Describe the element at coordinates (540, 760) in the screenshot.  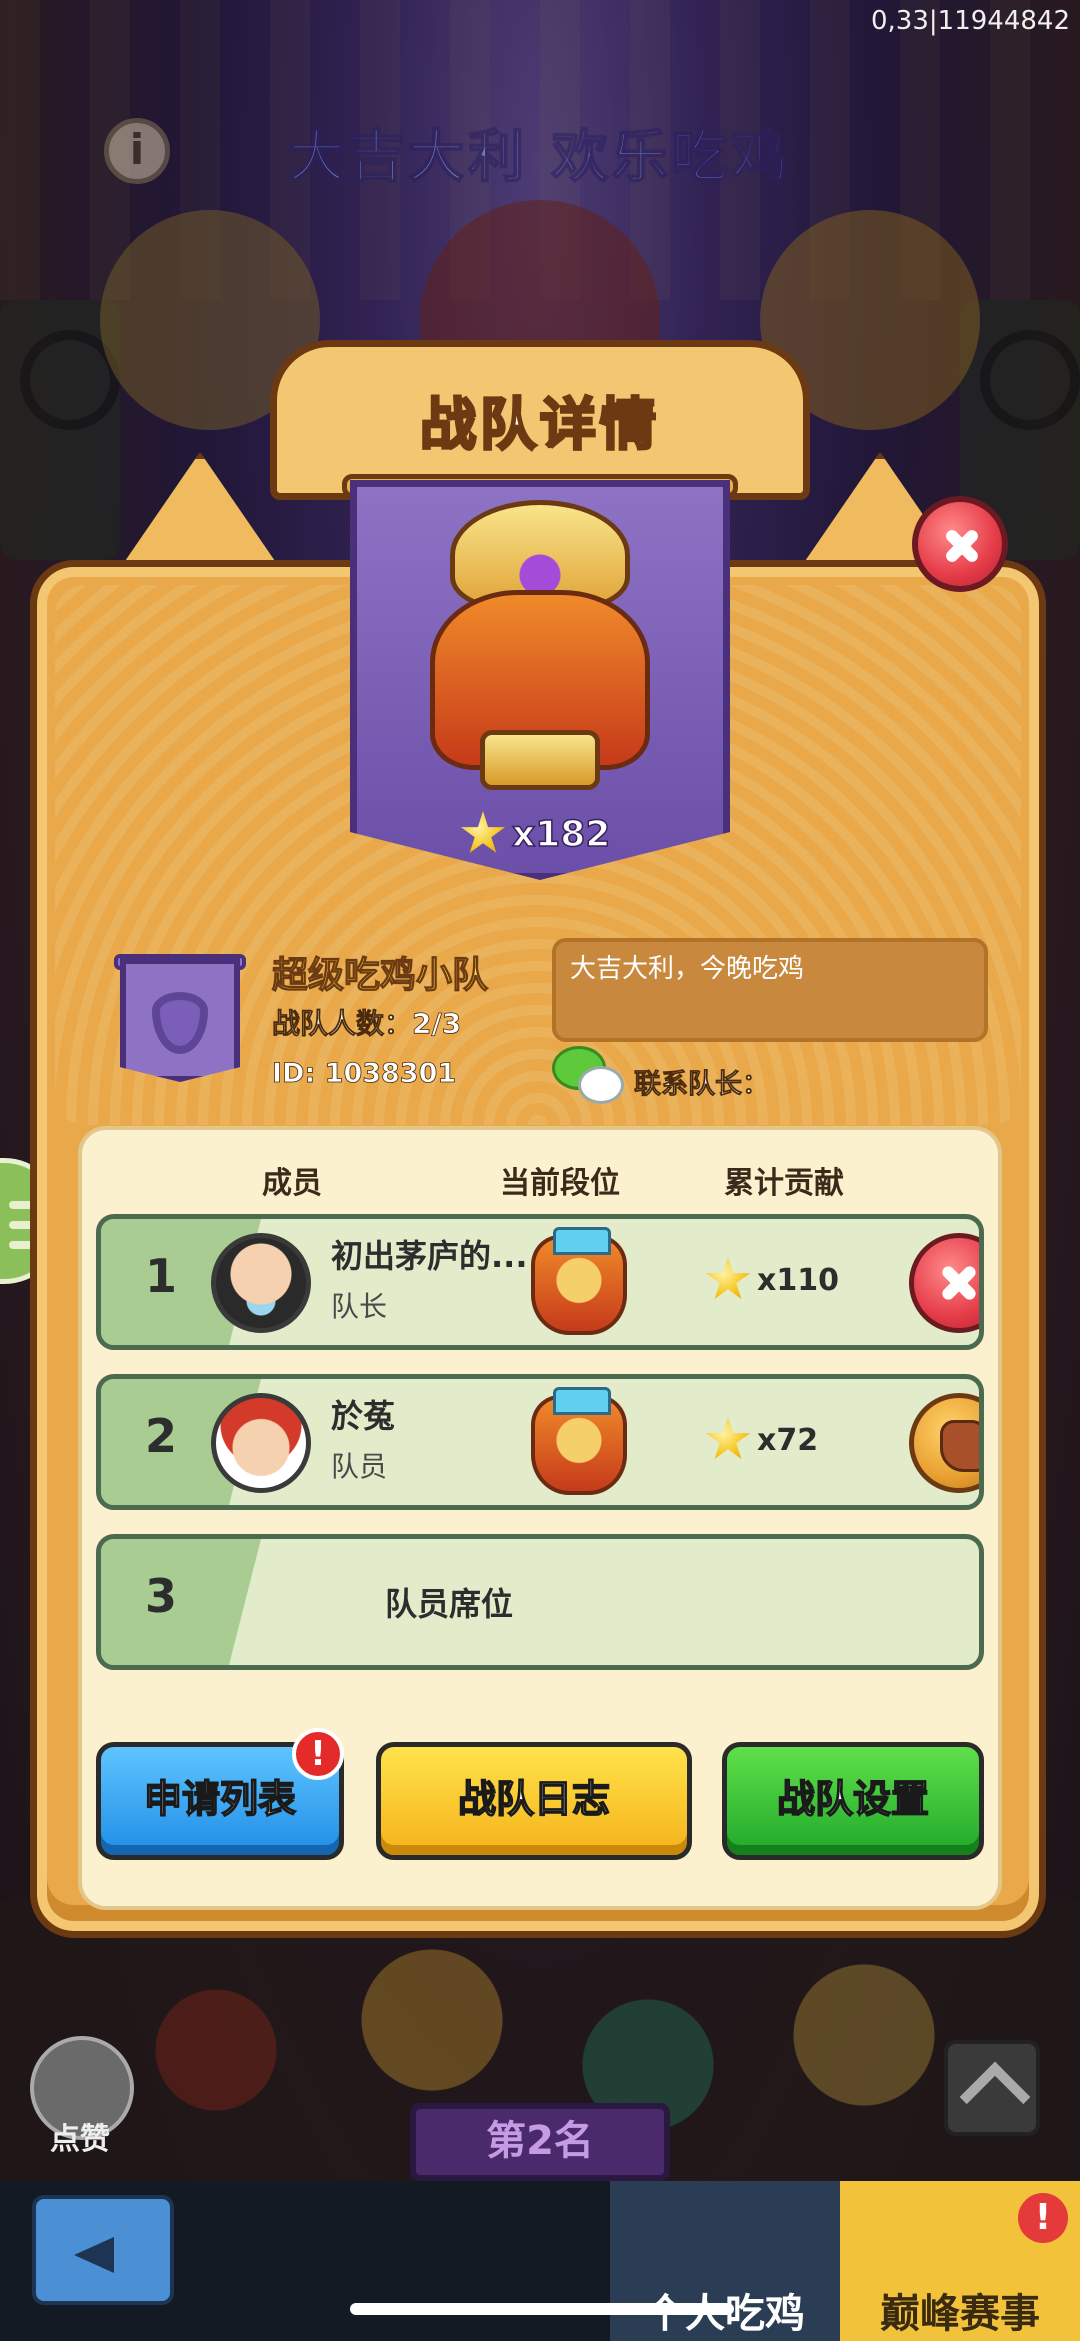
I see `emblem-base` at that location.